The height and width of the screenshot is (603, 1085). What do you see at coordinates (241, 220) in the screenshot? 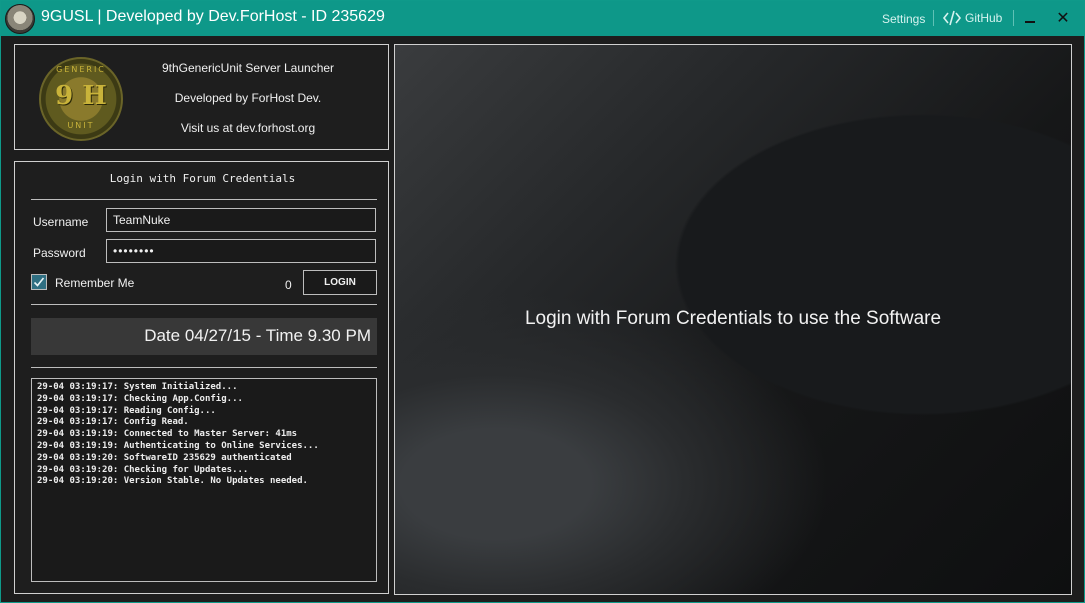
I see `username-input: TeamNuke` at bounding box center [241, 220].